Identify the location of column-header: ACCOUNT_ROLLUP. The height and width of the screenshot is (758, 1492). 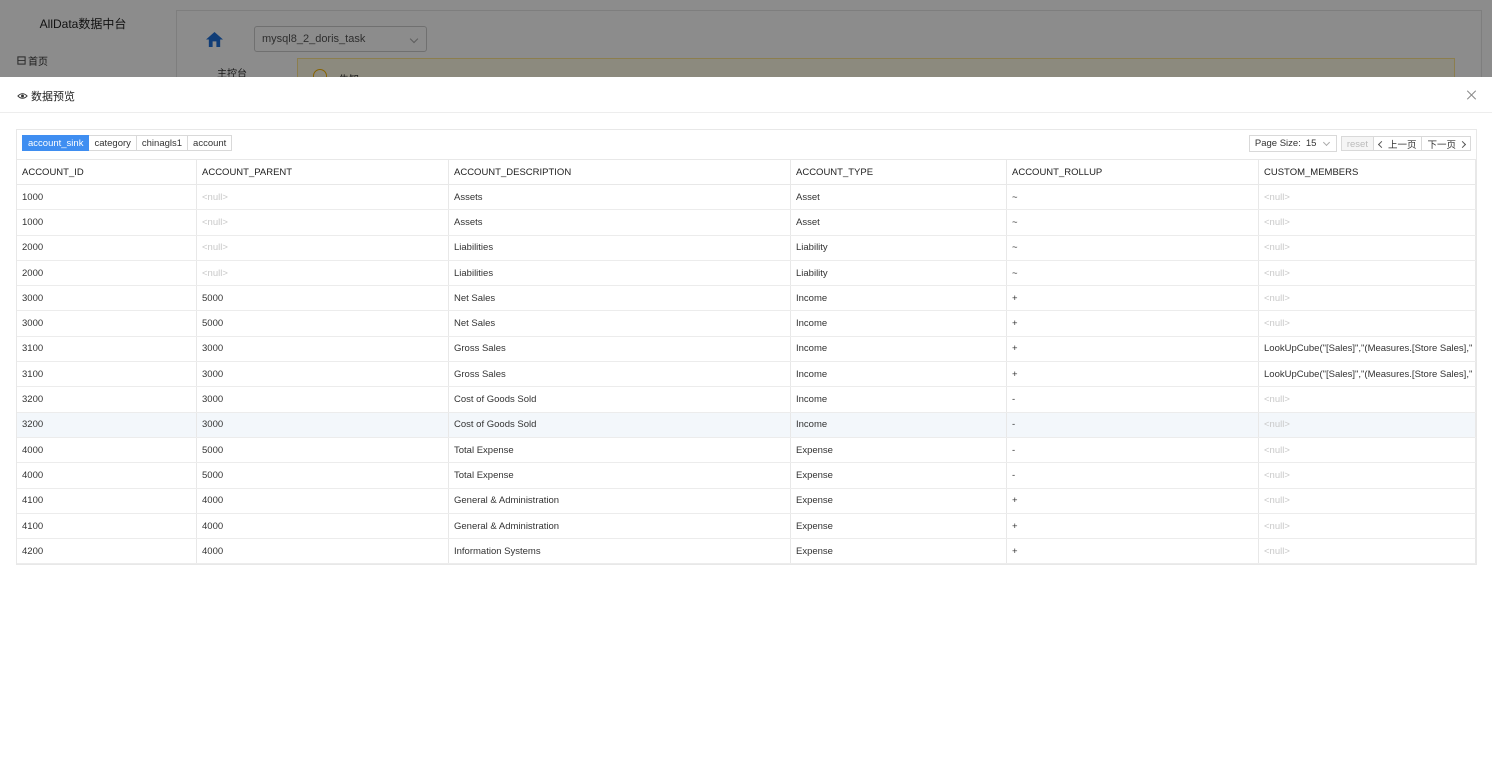
(1133, 172).